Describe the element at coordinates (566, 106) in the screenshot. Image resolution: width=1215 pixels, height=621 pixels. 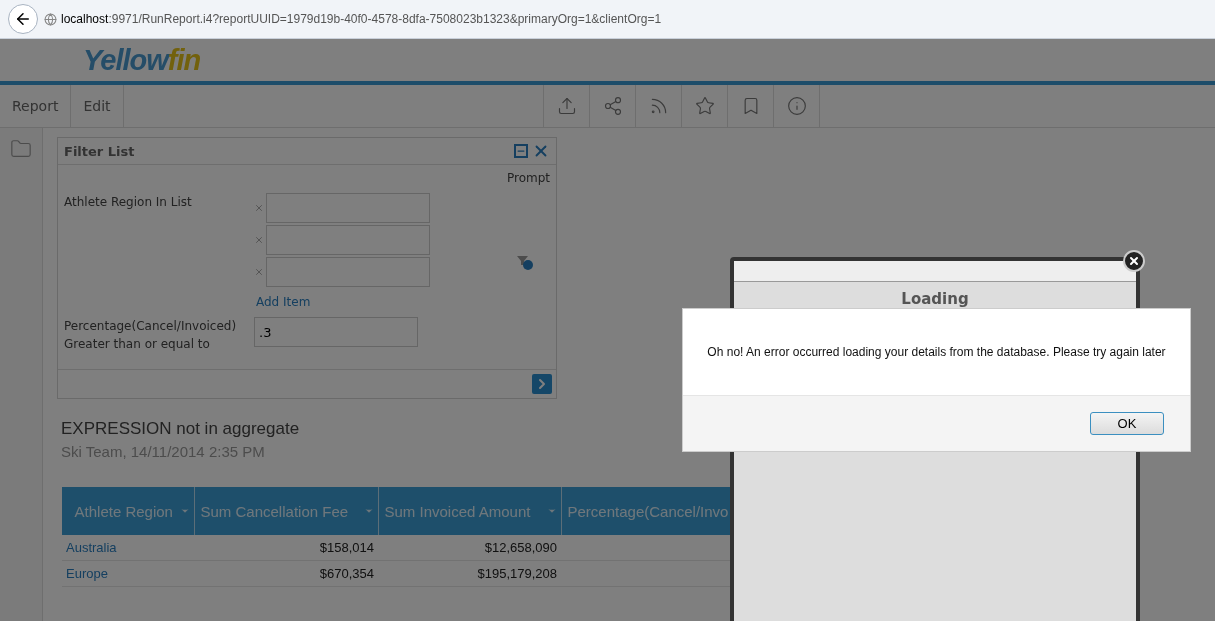
I see `upload-icon` at that location.